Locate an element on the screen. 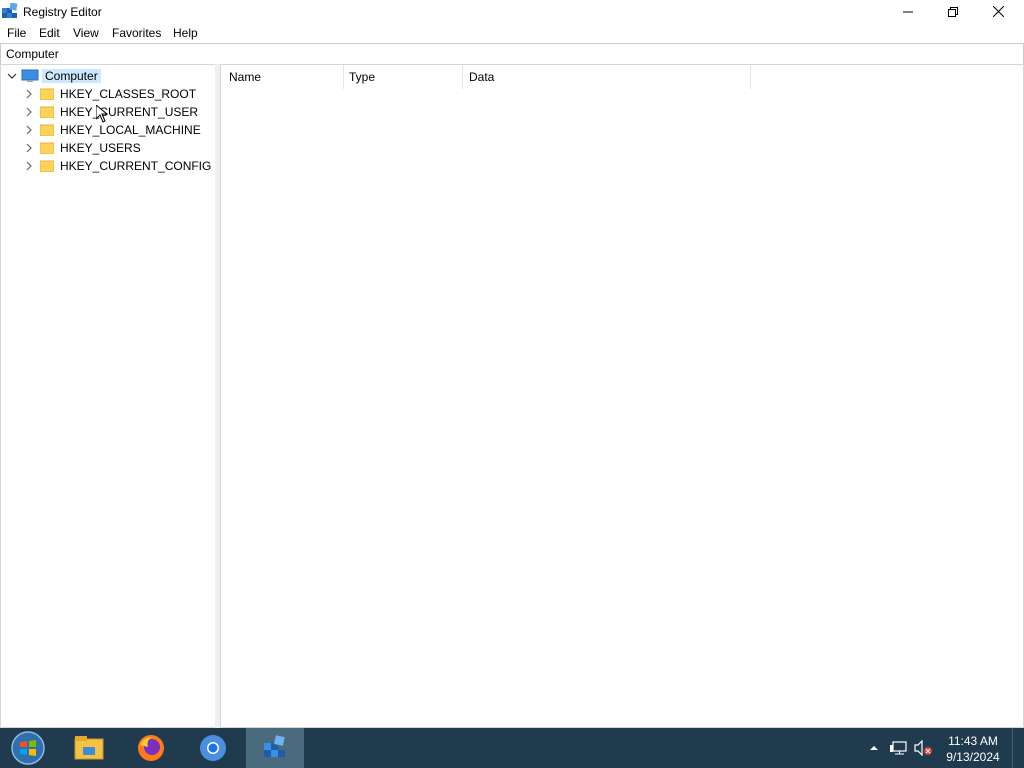  close-icon is located at coordinates (998, 11).